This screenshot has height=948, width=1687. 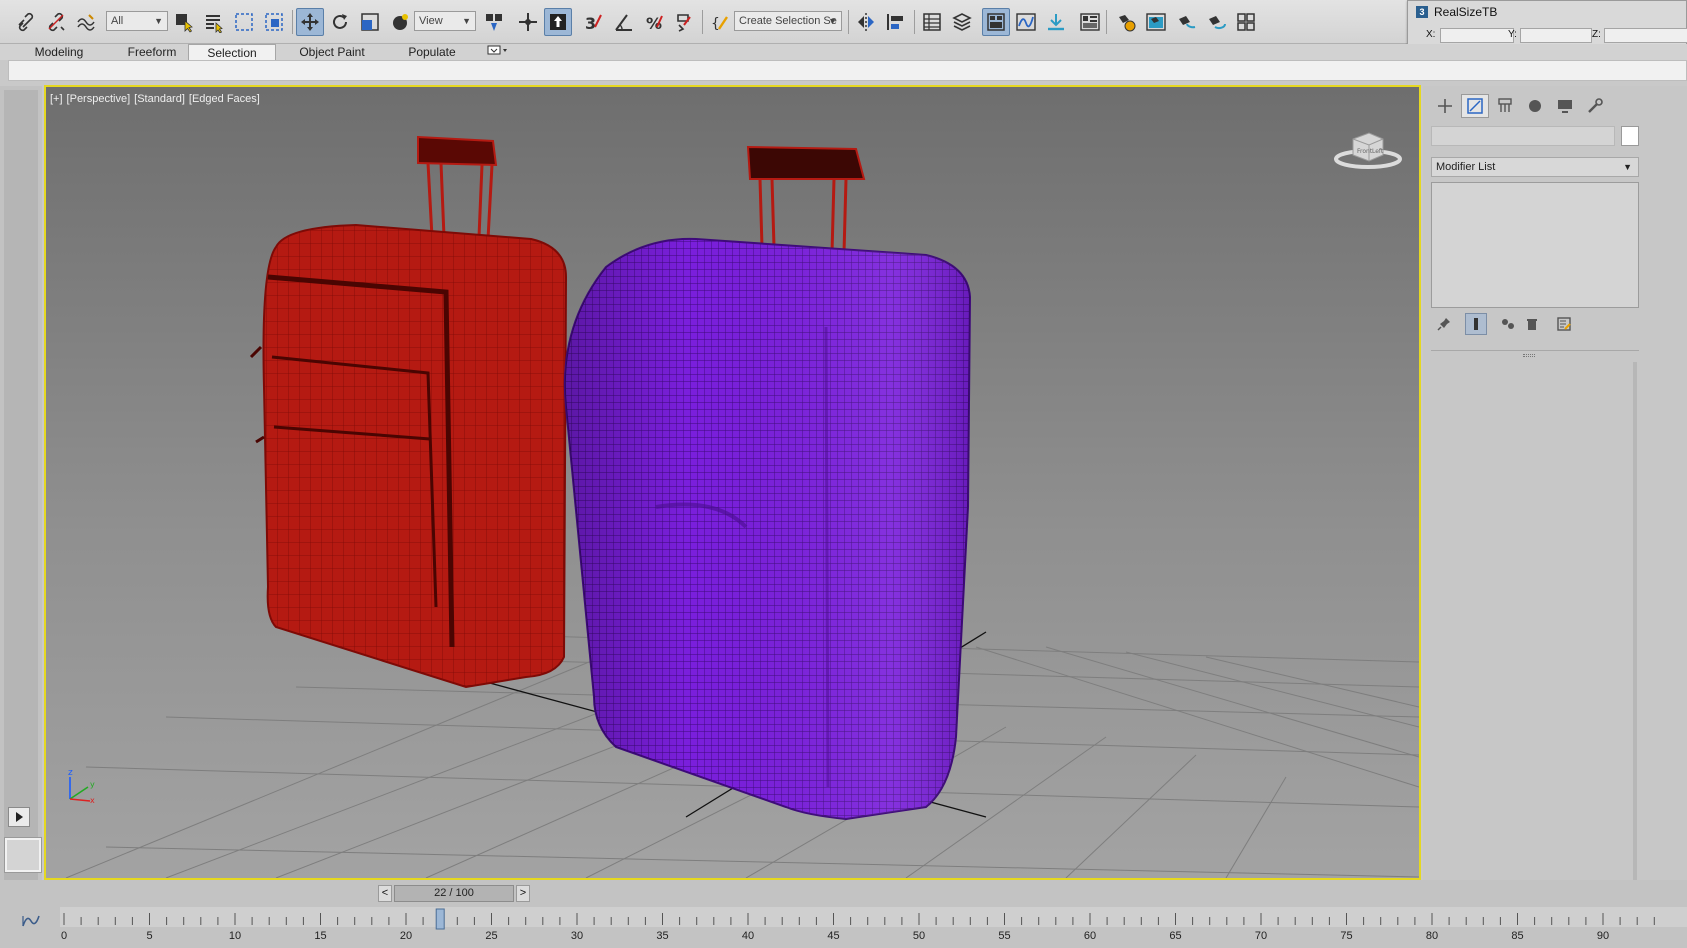 I want to click on track-tick-label: 10, so click(x=235, y=936).